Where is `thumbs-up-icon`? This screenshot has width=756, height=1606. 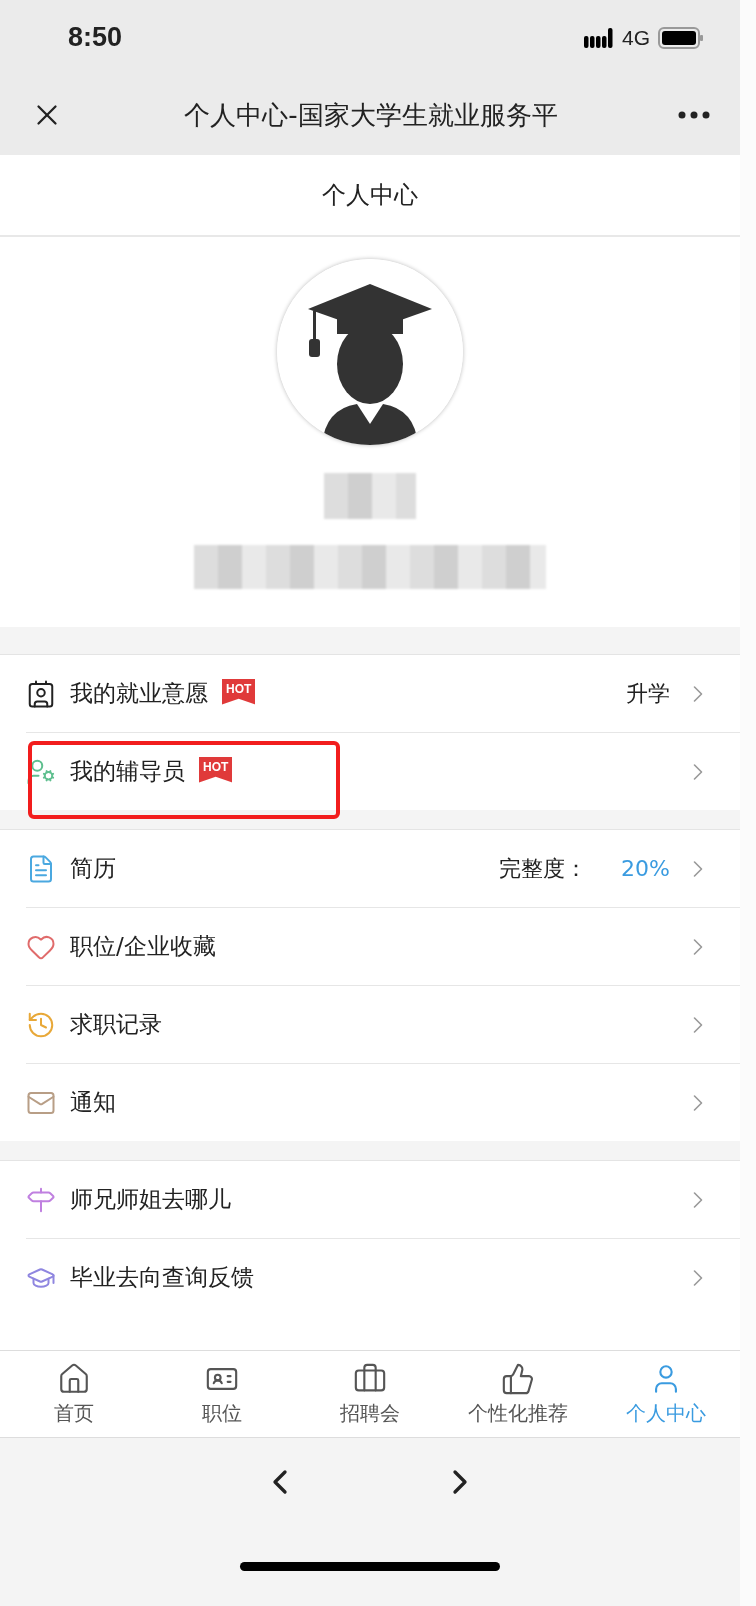 thumbs-up-icon is located at coordinates (518, 1378).